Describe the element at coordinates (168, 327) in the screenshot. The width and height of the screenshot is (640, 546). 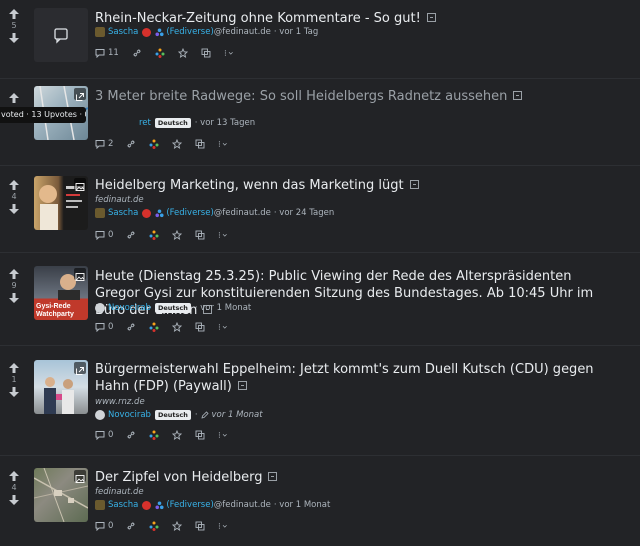
I see `post-actions: 0` at that location.